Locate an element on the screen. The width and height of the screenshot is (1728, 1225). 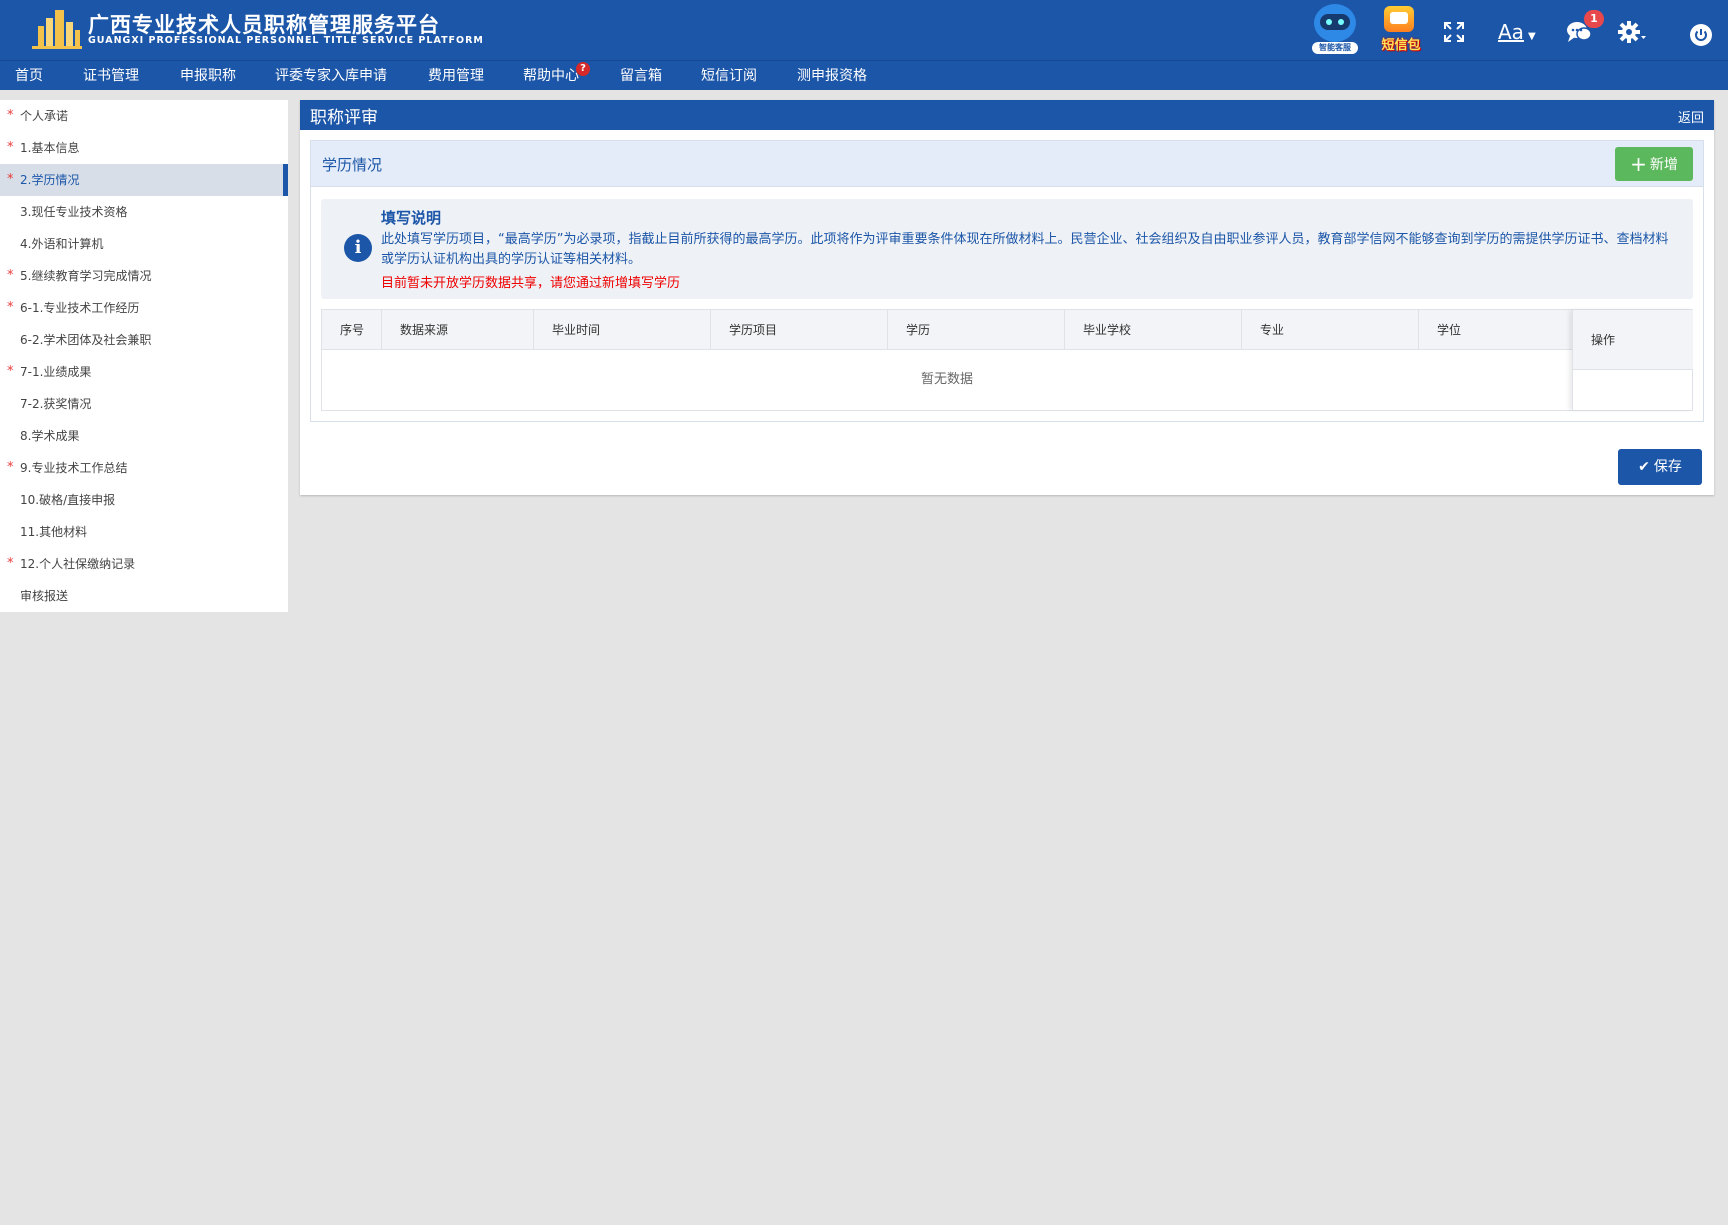
add-button: + 新增 is located at coordinates (1654, 164).